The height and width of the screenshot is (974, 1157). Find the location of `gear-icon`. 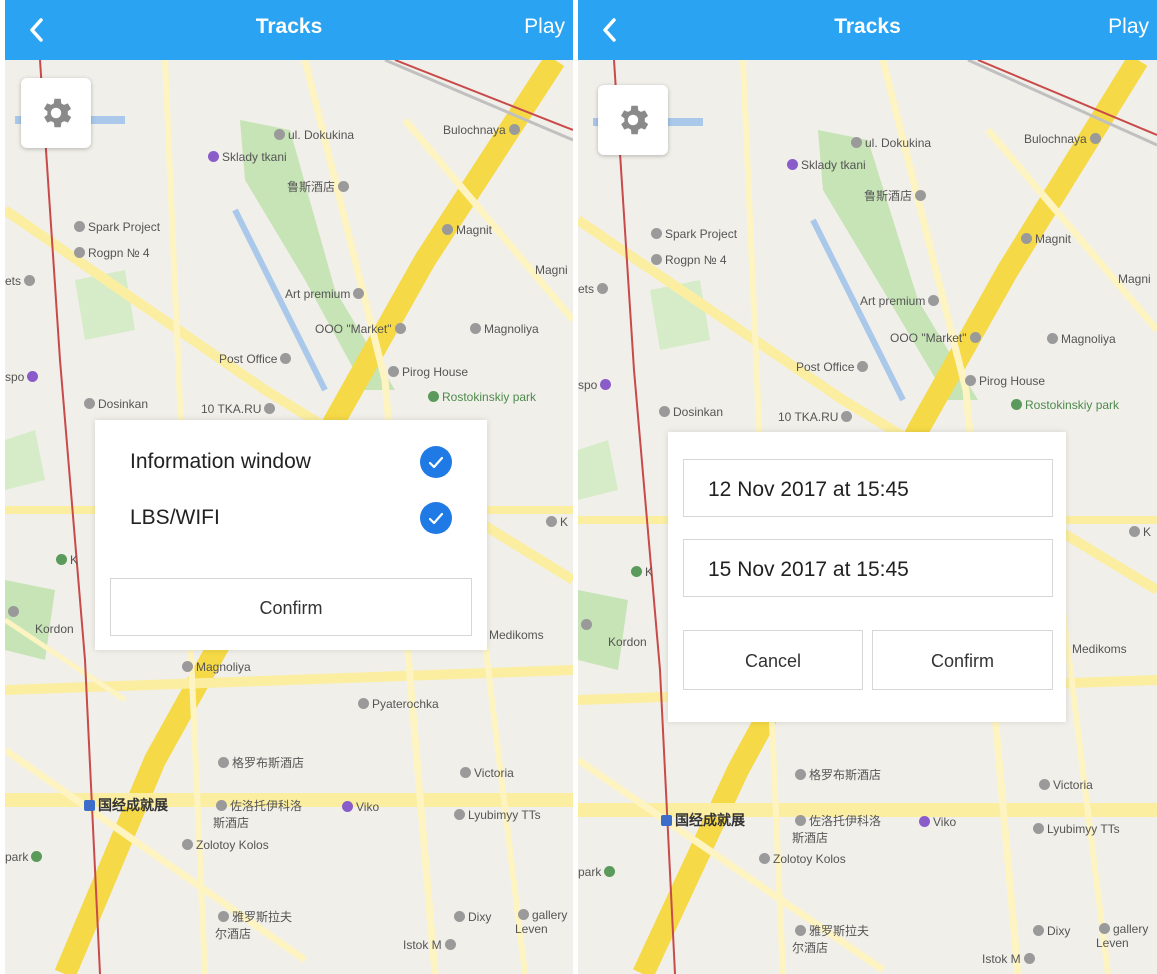

gear-icon is located at coordinates (57, 113).